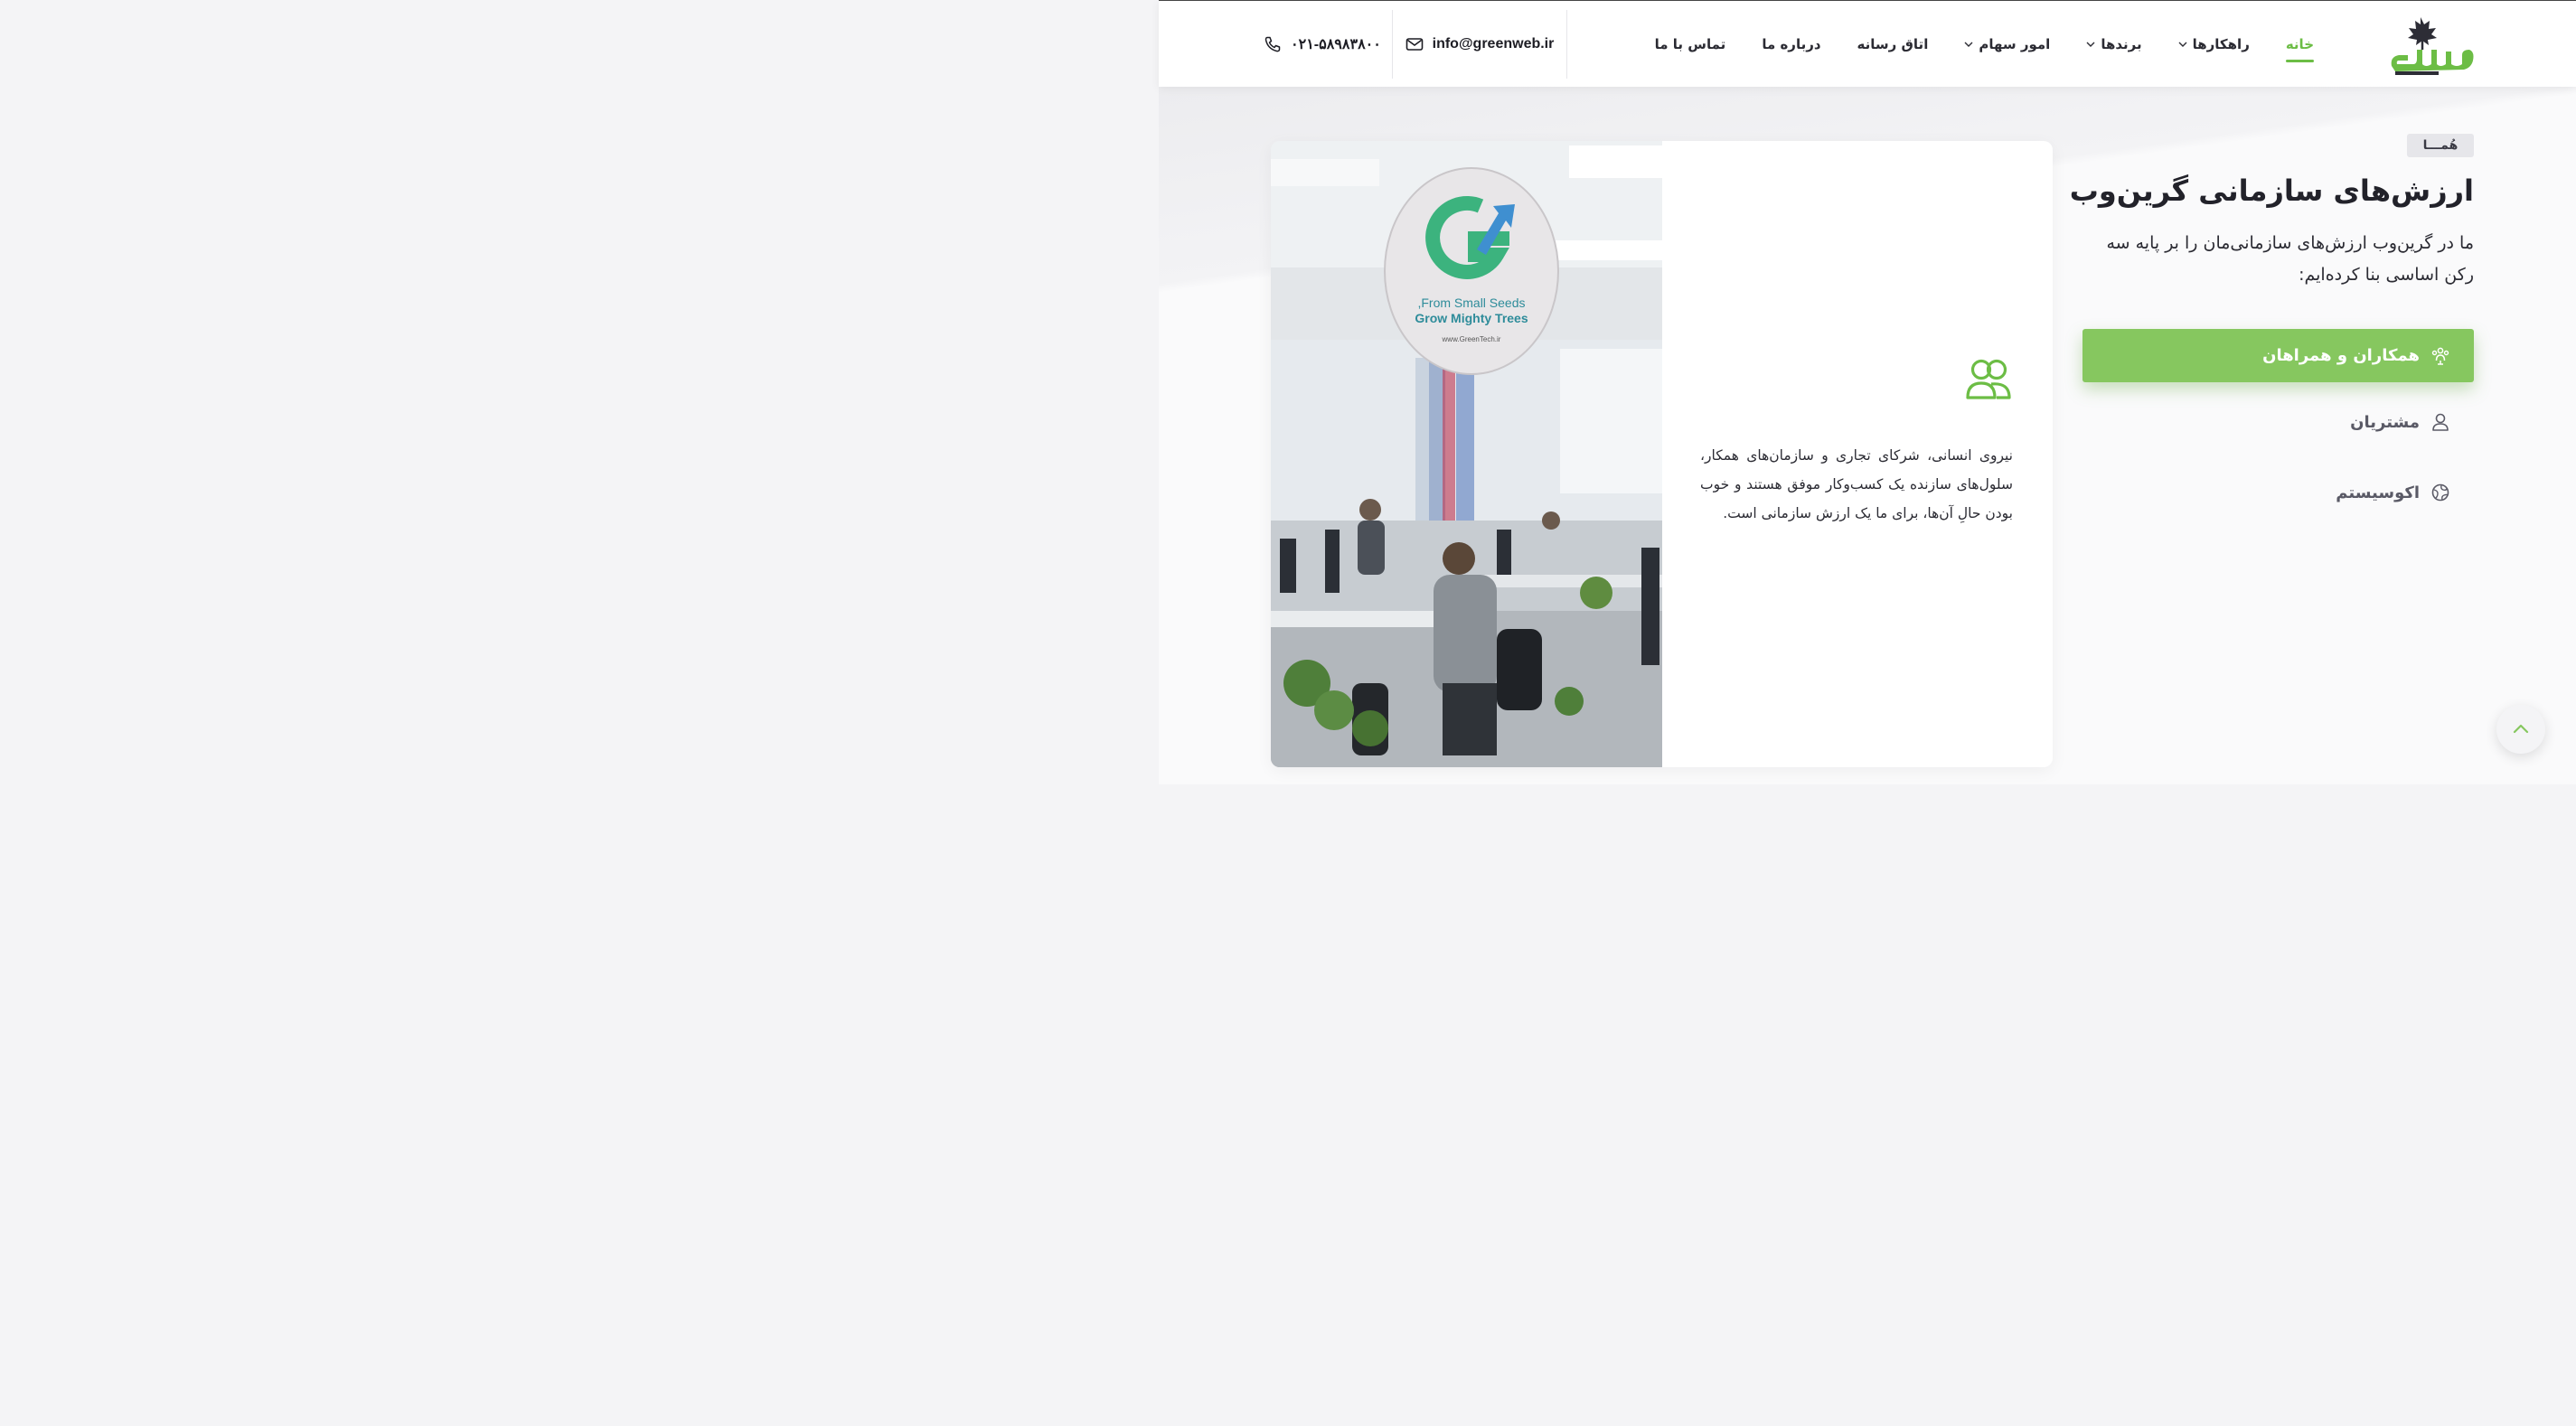 Image resolution: width=2576 pixels, height=1426 pixels. What do you see at coordinates (2341, 356) in the screenshot?
I see `tab-label: همکاران و همراهان` at bounding box center [2341, 356].